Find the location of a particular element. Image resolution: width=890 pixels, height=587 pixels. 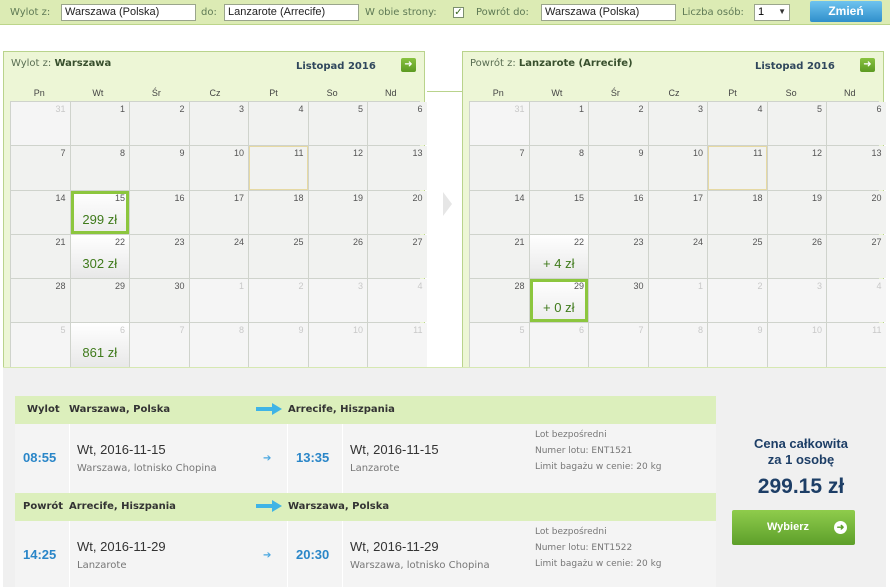

arrow-right-icon: ➔ is located at coordinates (267, 458).